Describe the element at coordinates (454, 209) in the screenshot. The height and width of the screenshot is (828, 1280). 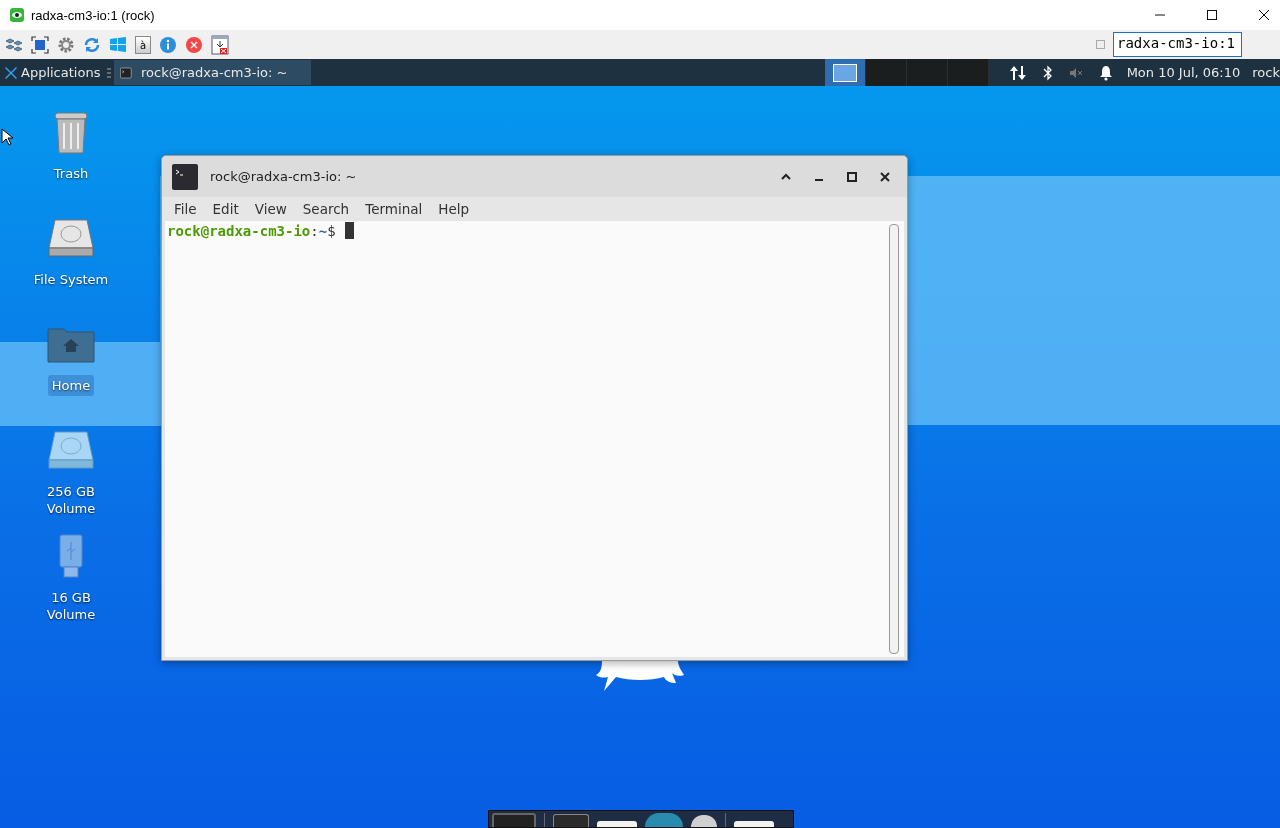
I see `menu-item: Help` at that location.